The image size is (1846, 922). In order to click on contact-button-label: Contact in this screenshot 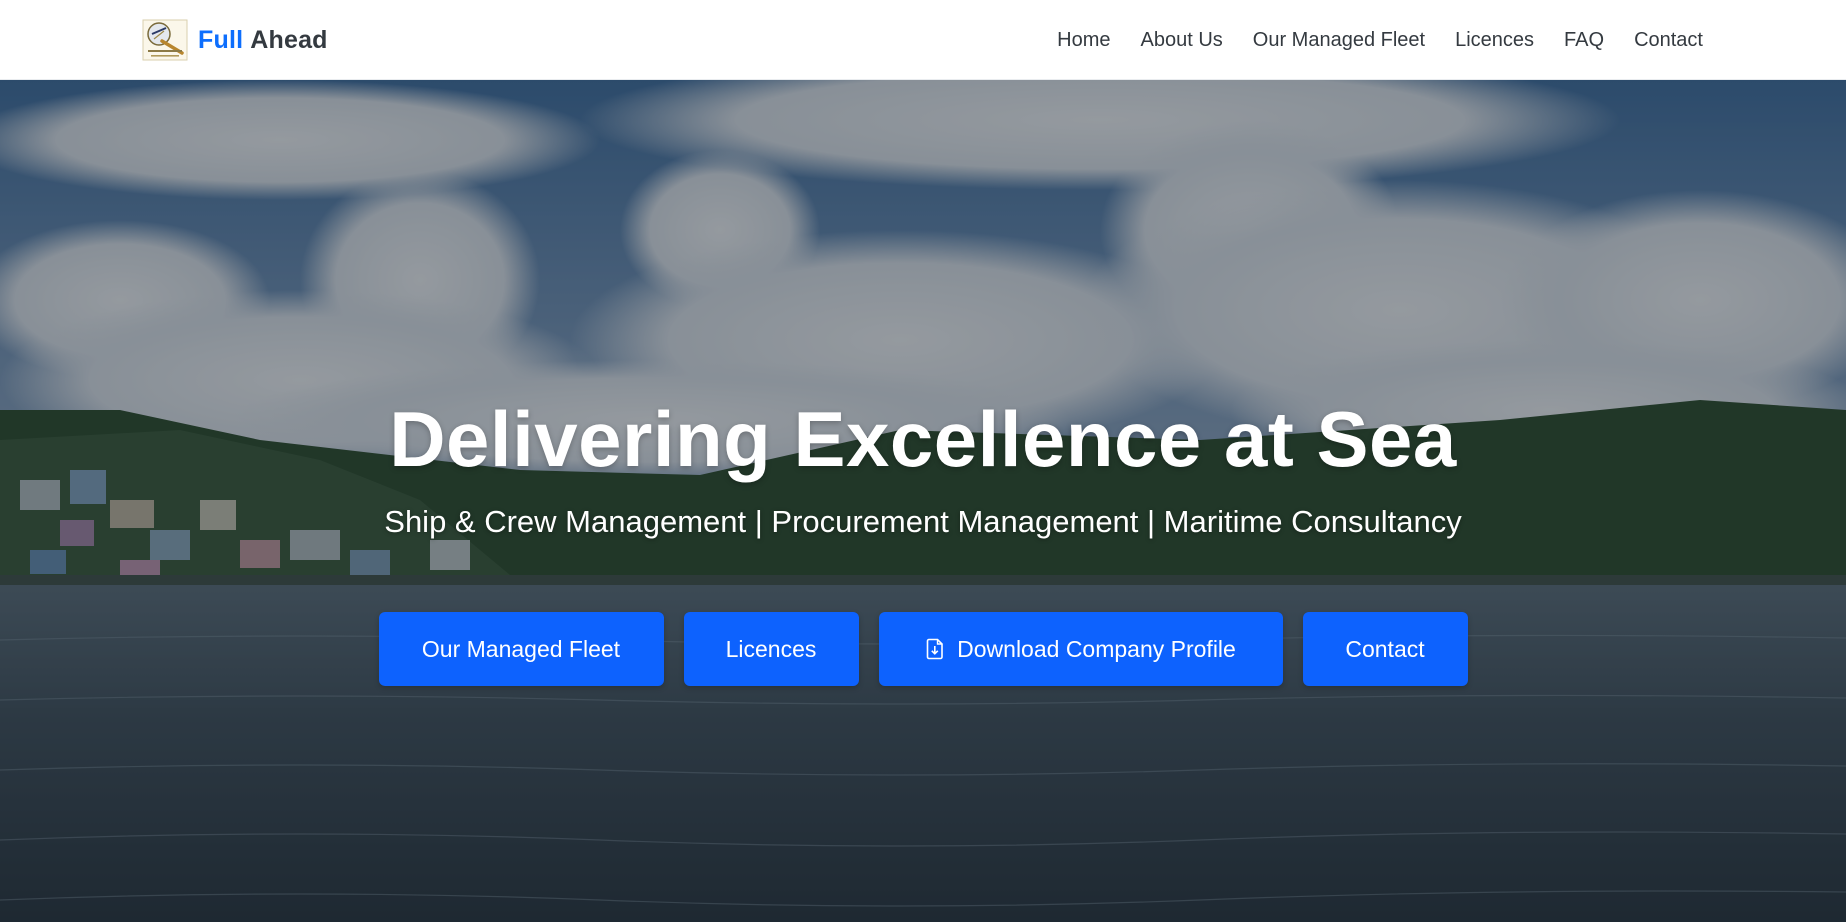, I will do `click(1385, 648)`.